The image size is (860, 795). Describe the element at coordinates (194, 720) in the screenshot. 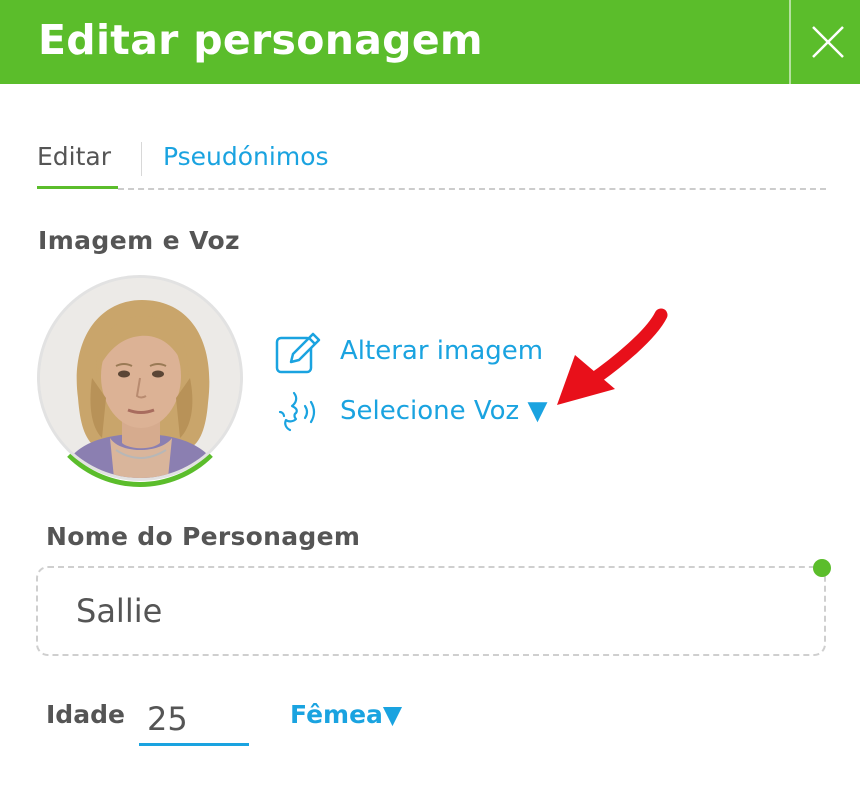

I see `age-input` at that location.